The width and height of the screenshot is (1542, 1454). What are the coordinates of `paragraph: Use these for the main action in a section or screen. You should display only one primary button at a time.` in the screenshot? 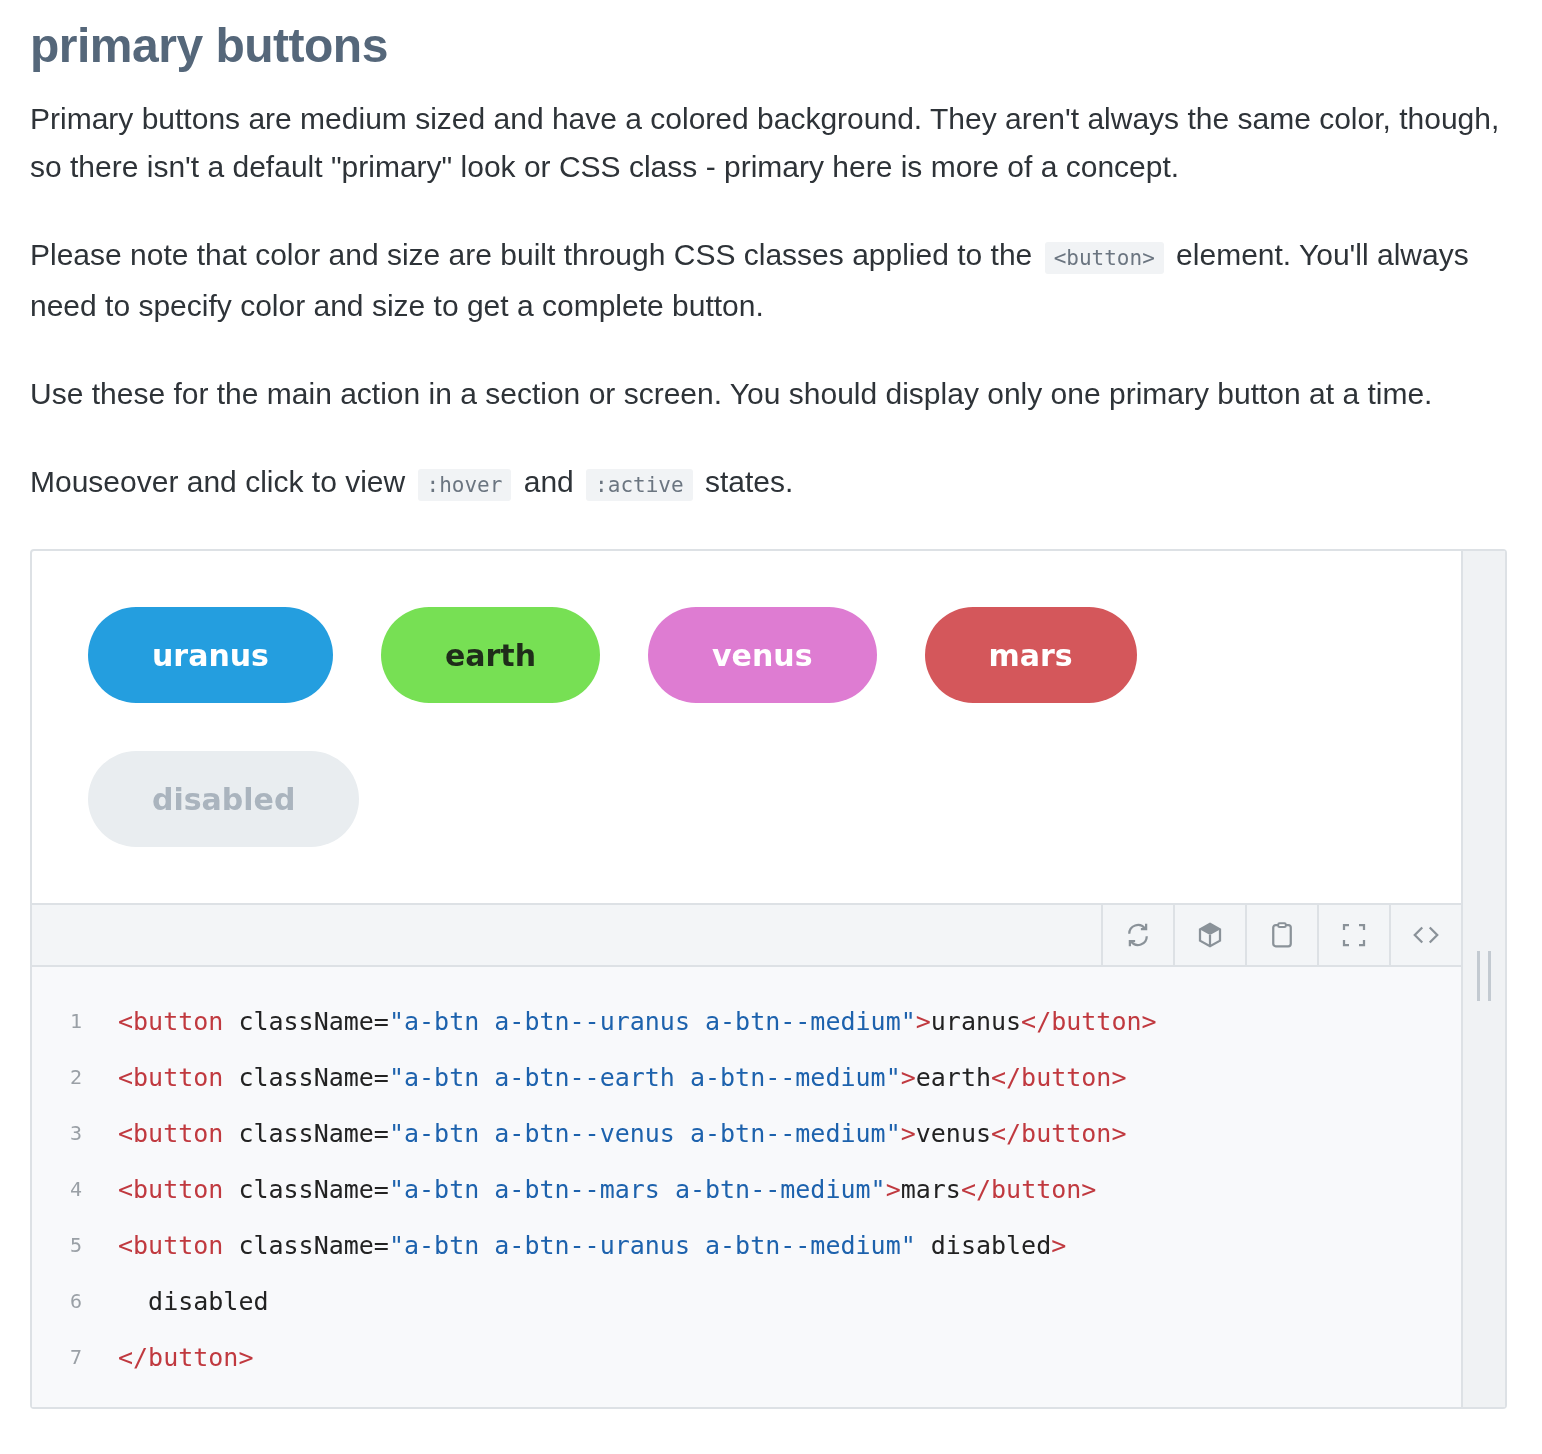 It's located at (732, 394).